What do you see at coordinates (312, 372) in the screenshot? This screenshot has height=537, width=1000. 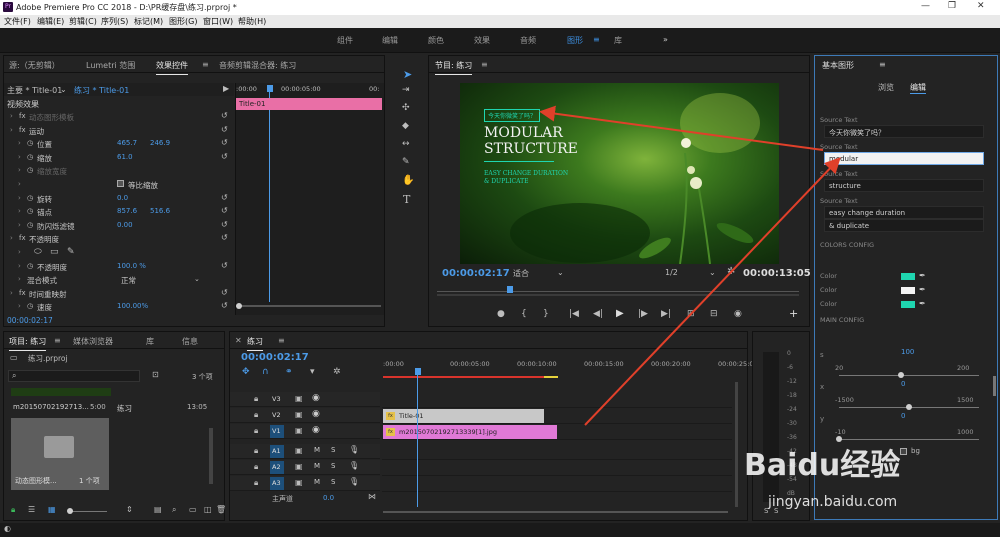 I see `add-marker-icon: ▾` at bounding box center [312, 372].